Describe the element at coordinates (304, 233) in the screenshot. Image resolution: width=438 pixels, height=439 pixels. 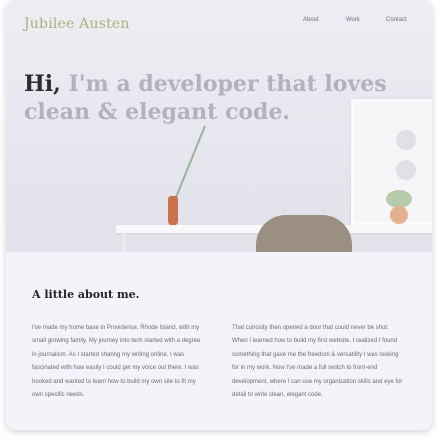
I see `chair-illustration` at that location.